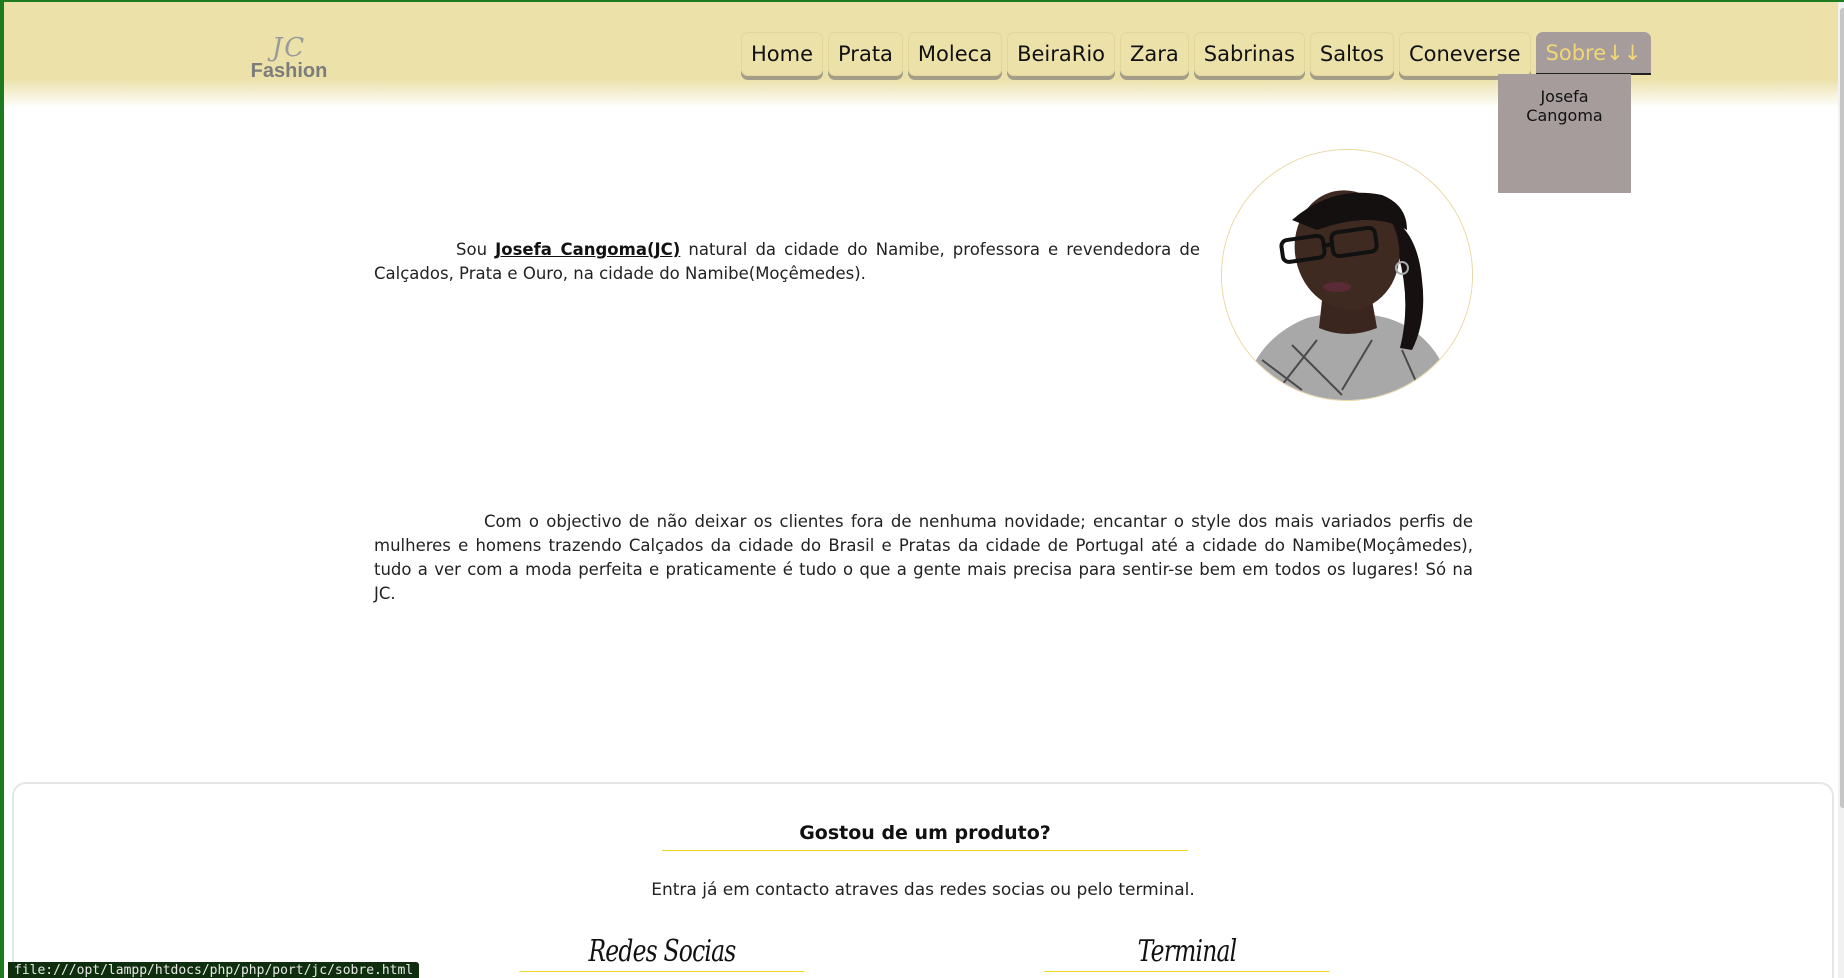  Describe the element at coordinates (955, 54) in the screenshot. I see `nav-moleca: Moleca` at that location.